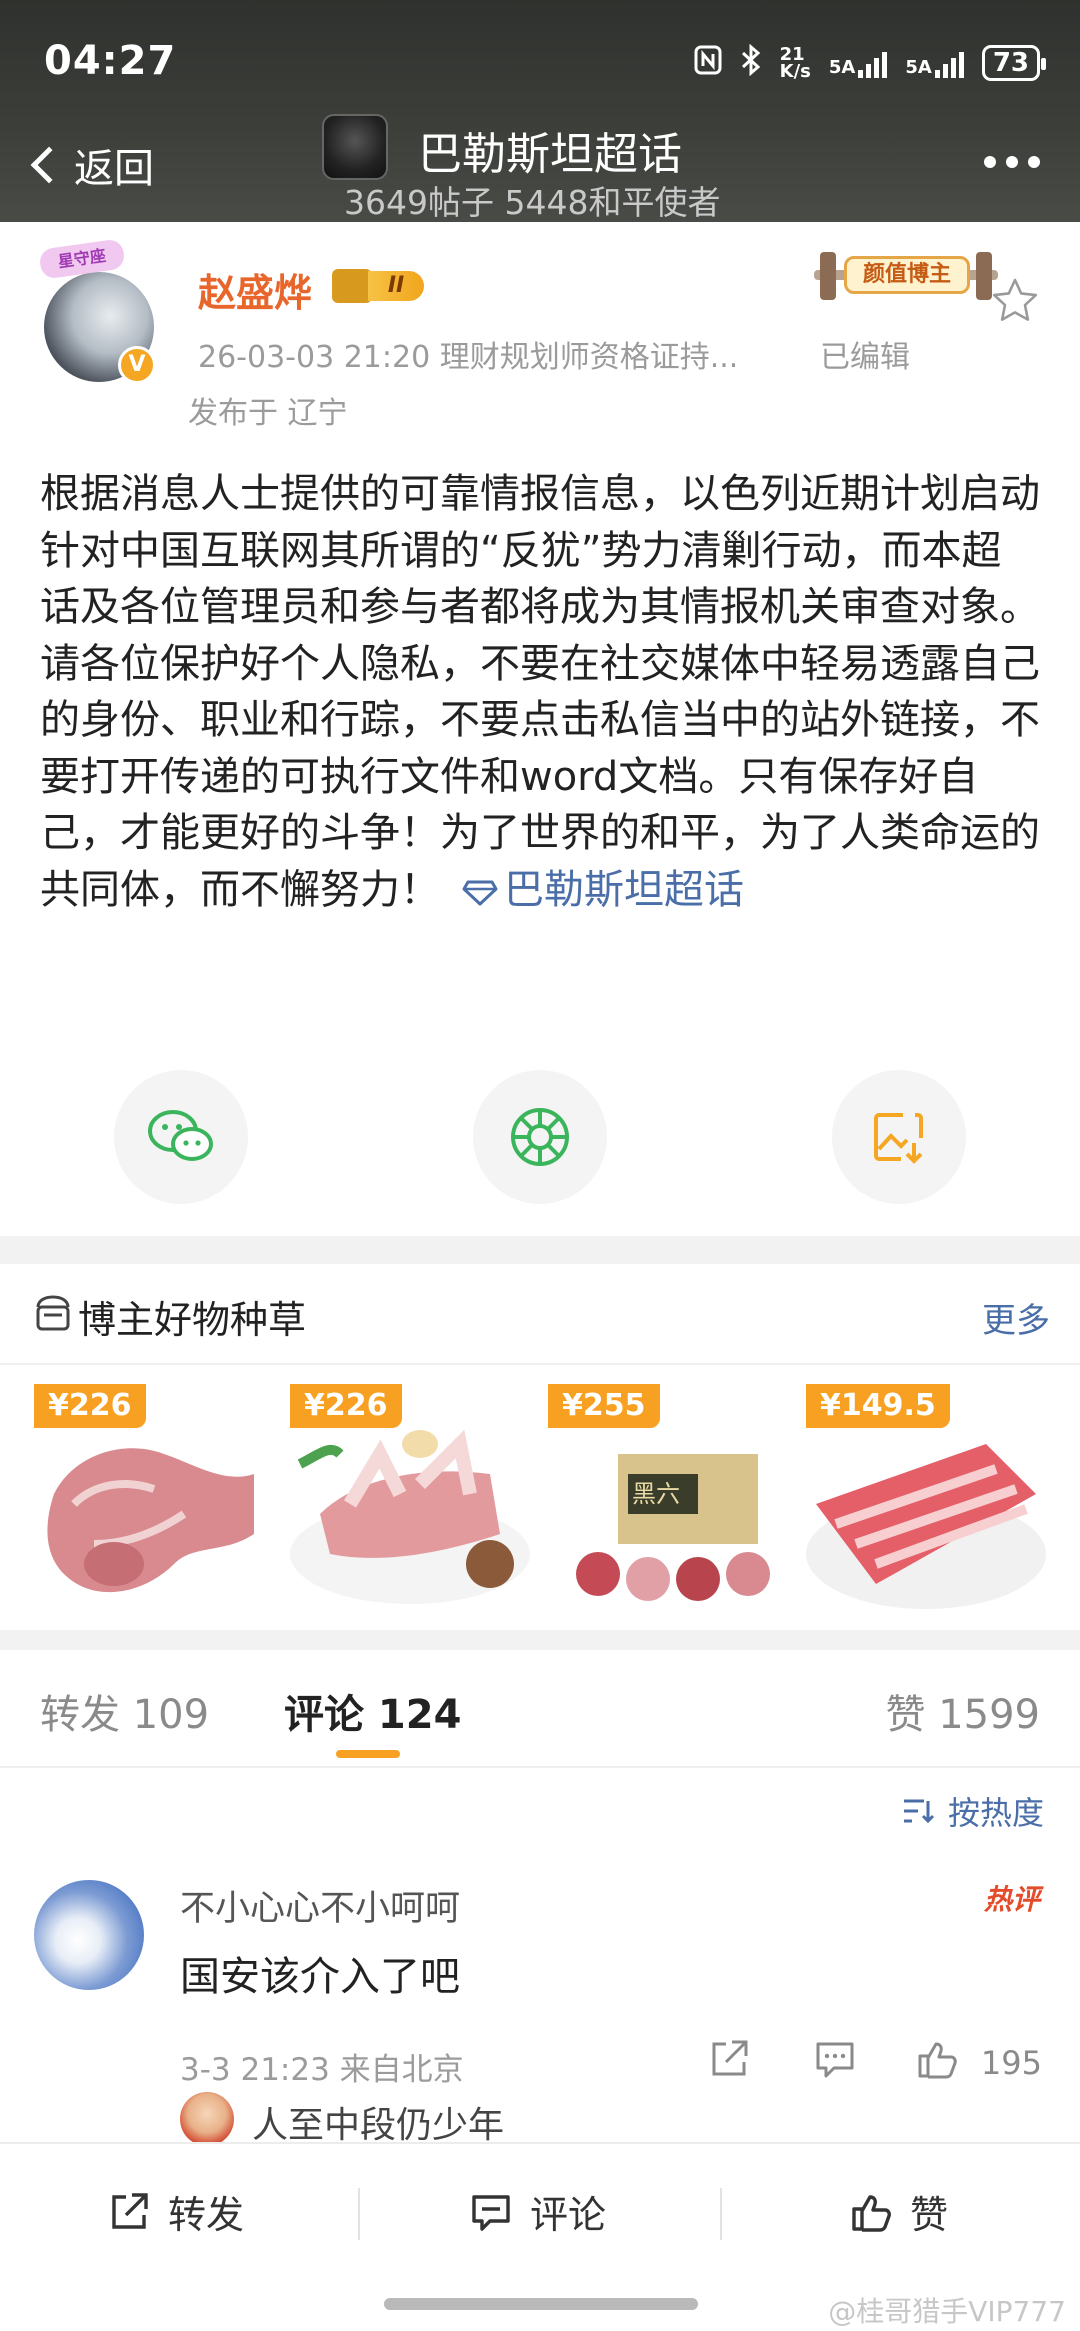  Describe the element at coordinates (1011, 1899) in the screenshot. I see `hot-comment-badge: 热评` at that location.